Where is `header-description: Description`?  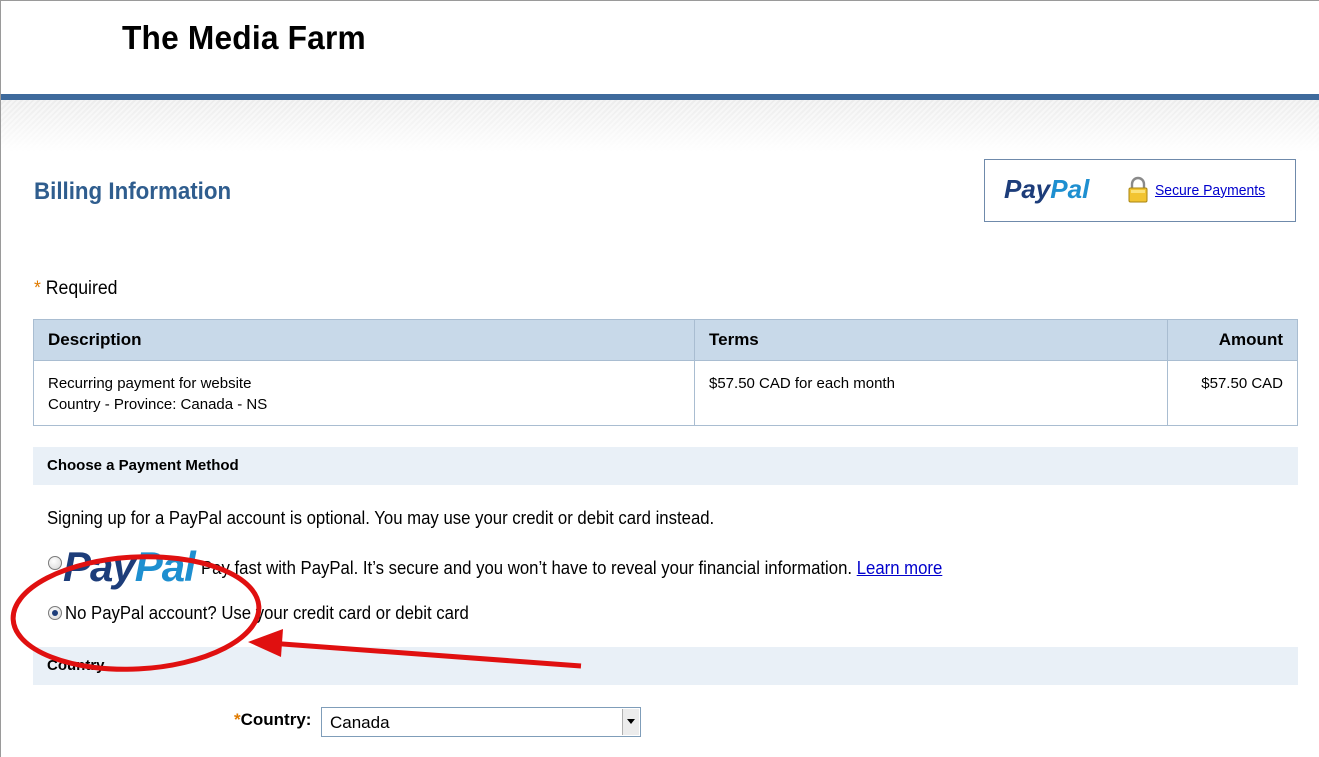 header-description: Description is located at coordinates (364, 340).